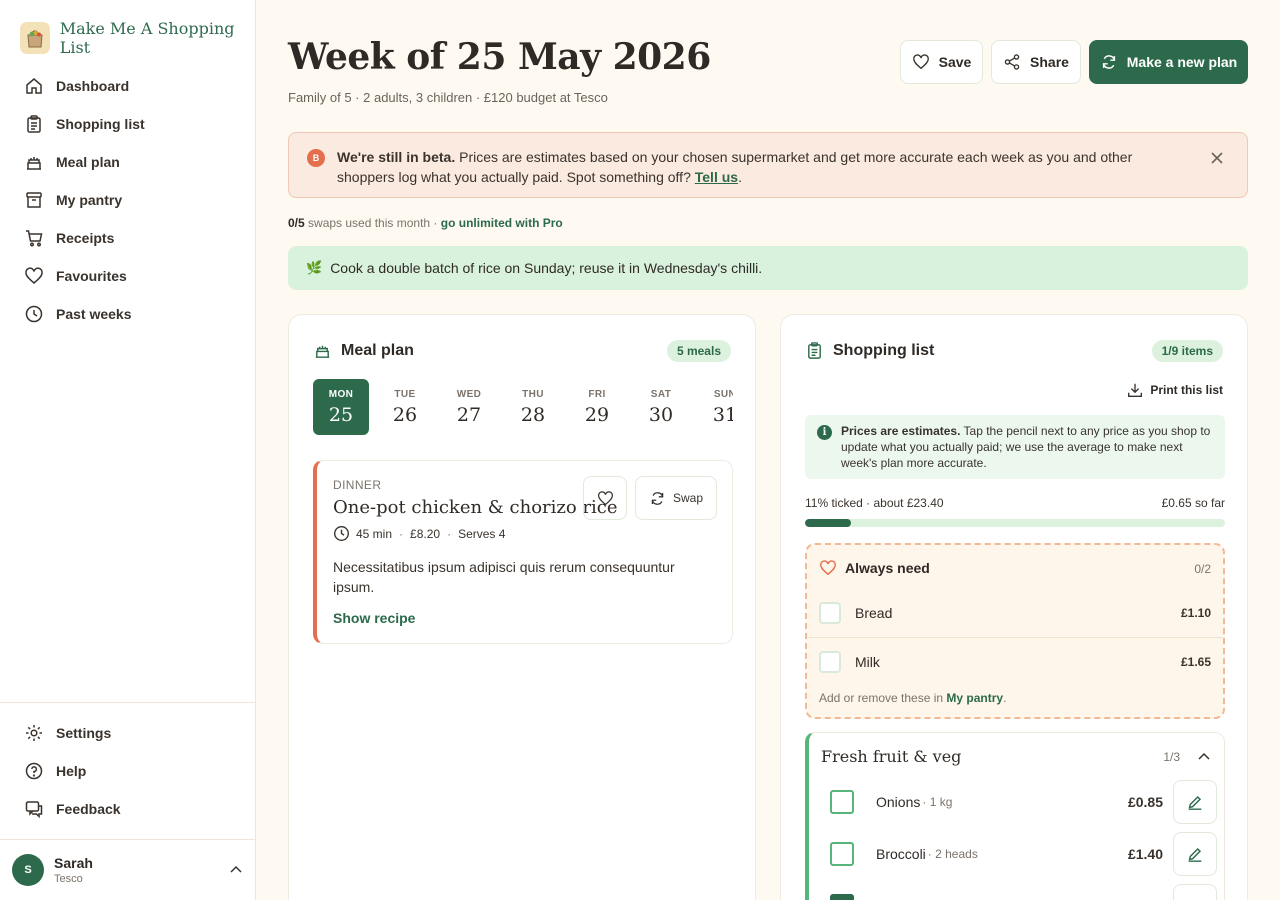  I want to click on brand: Make Me A Shopping List, so click(137, 38).